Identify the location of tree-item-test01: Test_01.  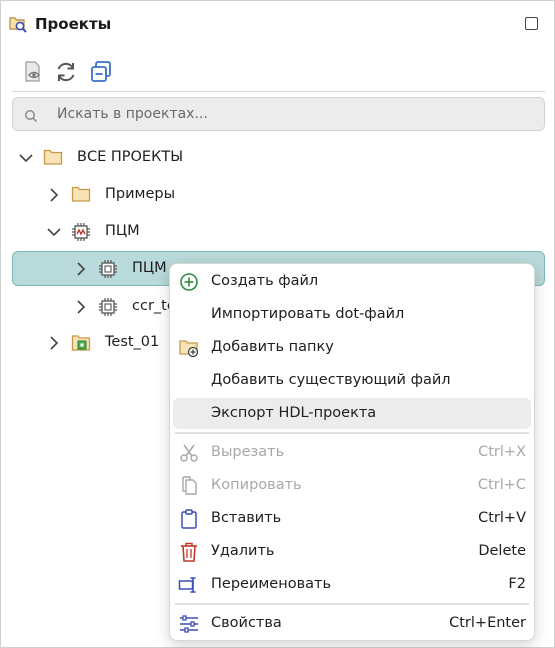
(86, 343).